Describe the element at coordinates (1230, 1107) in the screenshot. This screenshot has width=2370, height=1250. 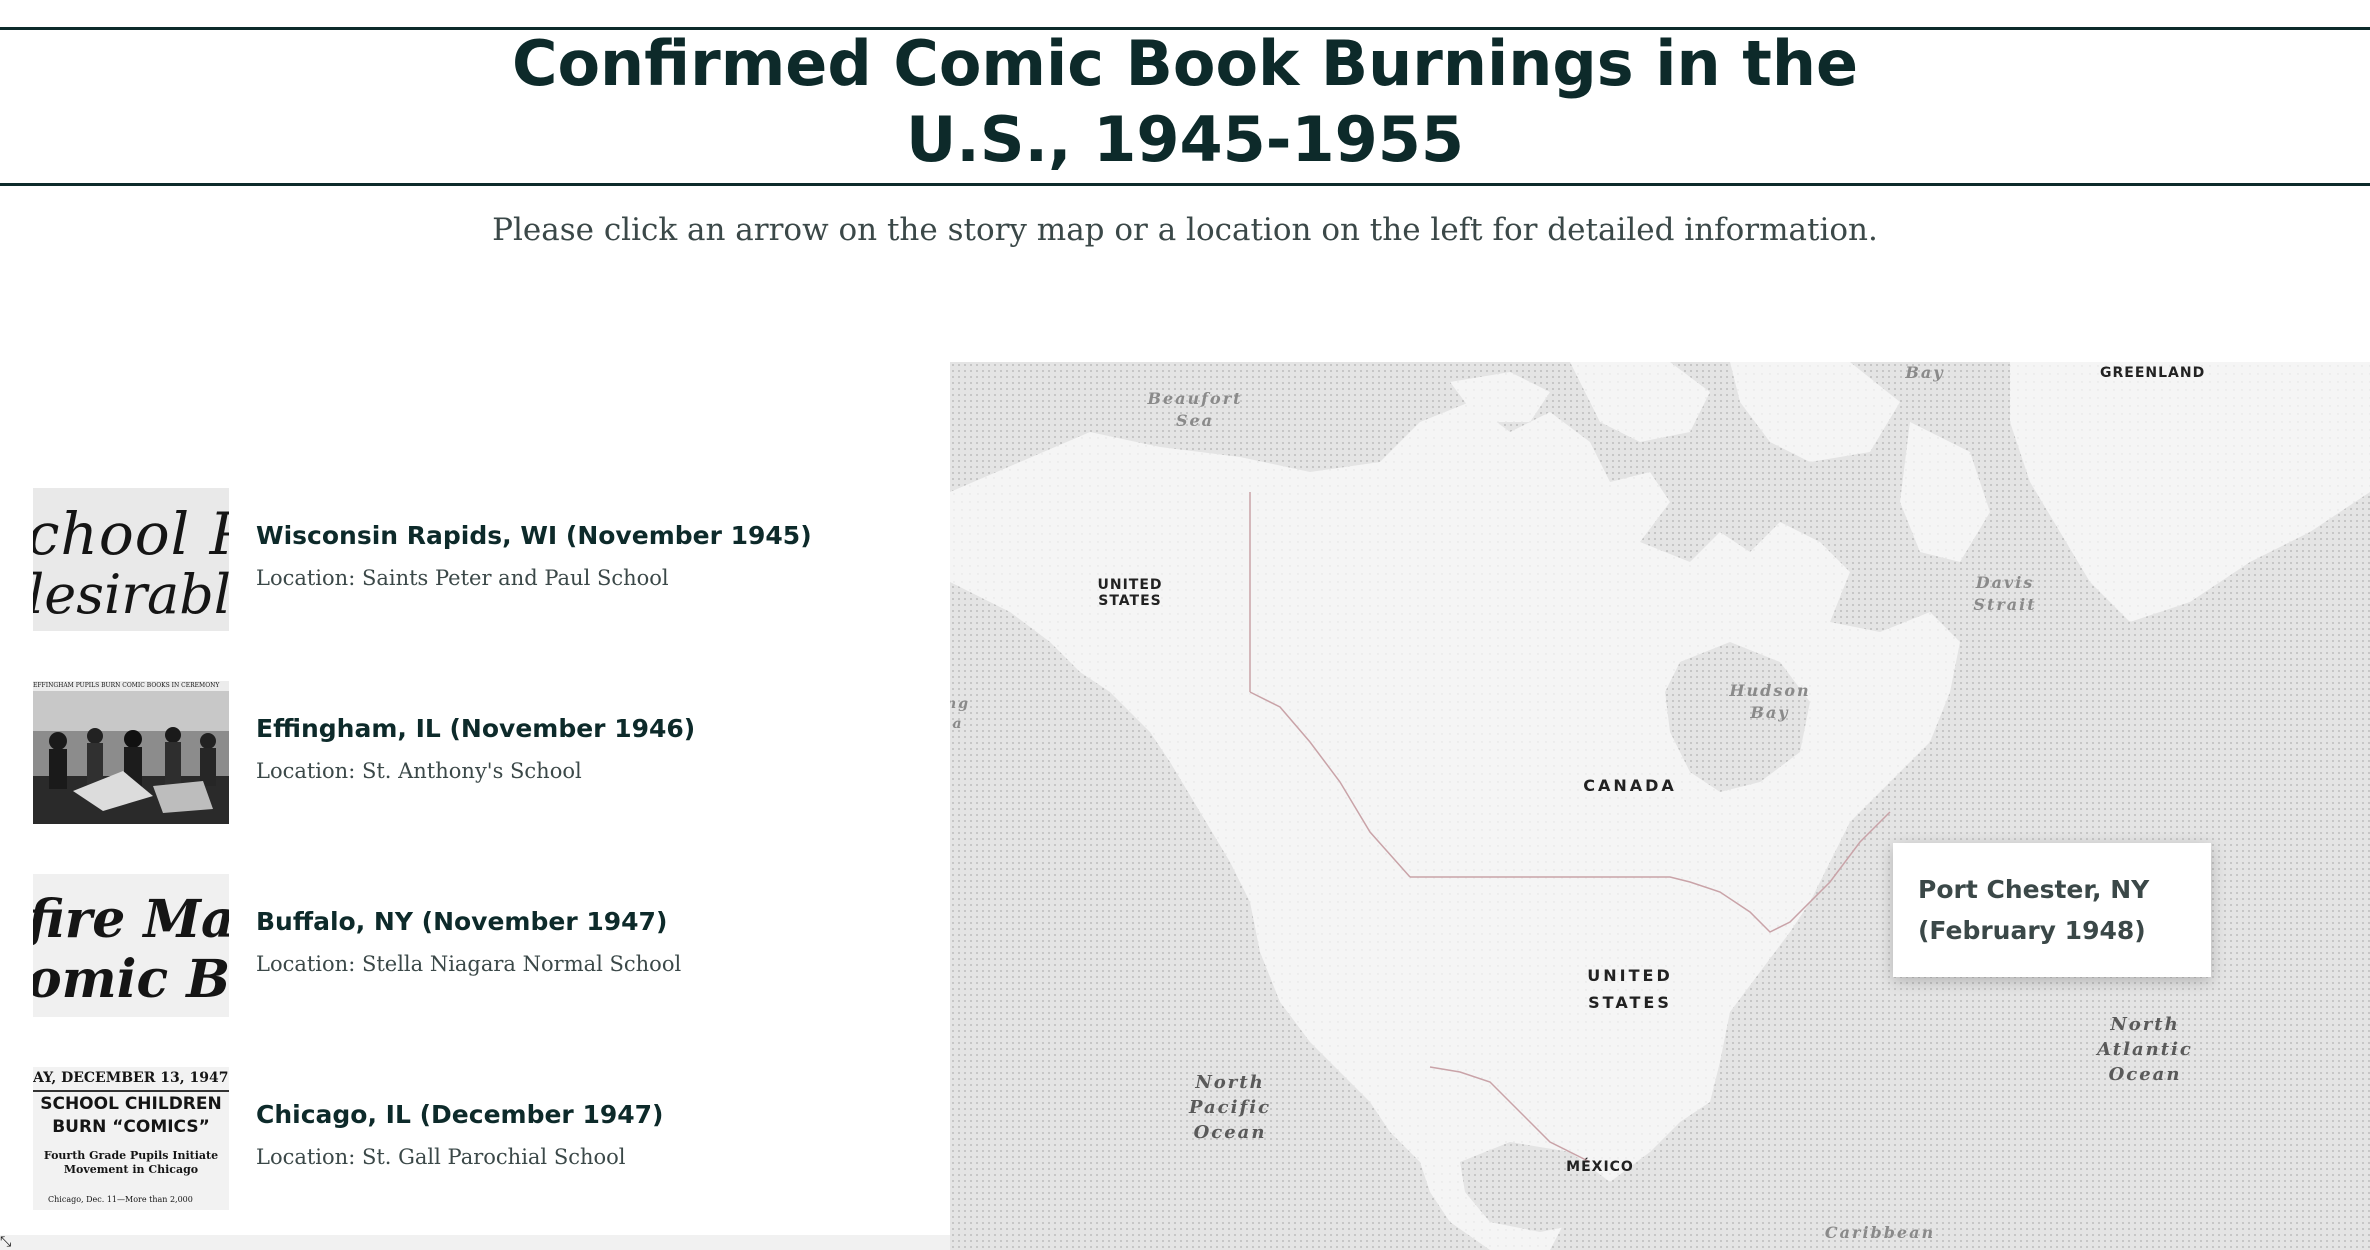
I see `map-label-north-pacific: North Pacific Ocean` at that location.